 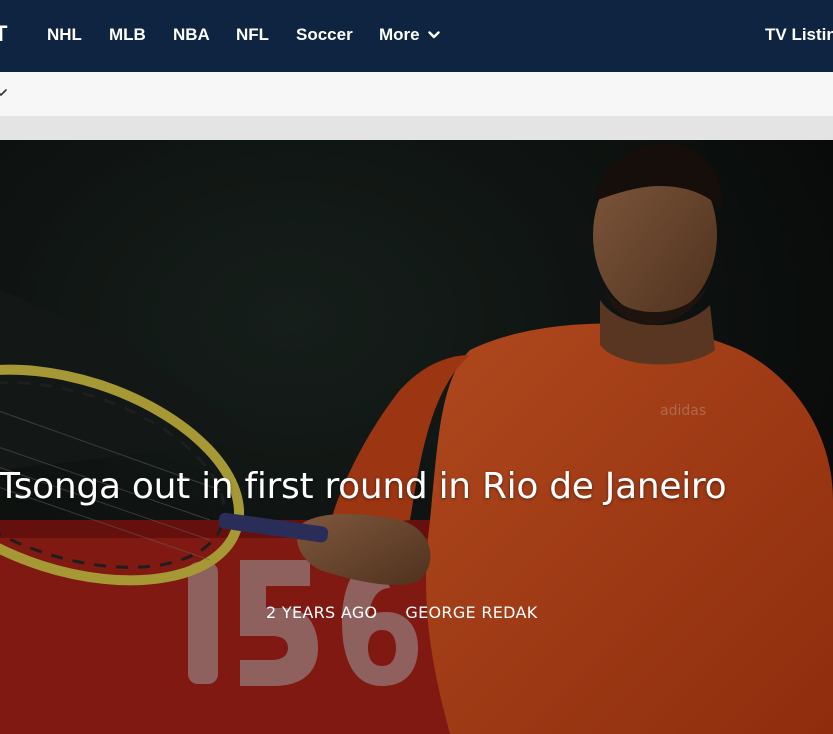 I want to click on nav-item-tv-listings: TV Listin, so click(x=799, y=35).